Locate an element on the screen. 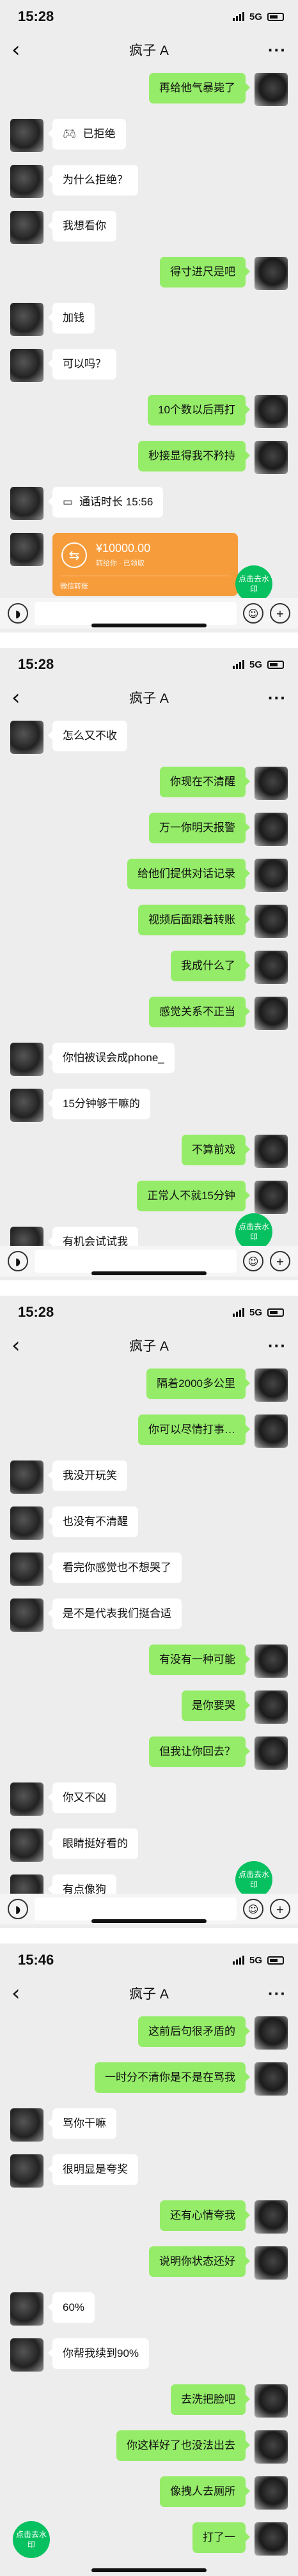 The image size is (298, 2576). message-bubble: 但我让你回去？ is located at coordinates (199, 1751).